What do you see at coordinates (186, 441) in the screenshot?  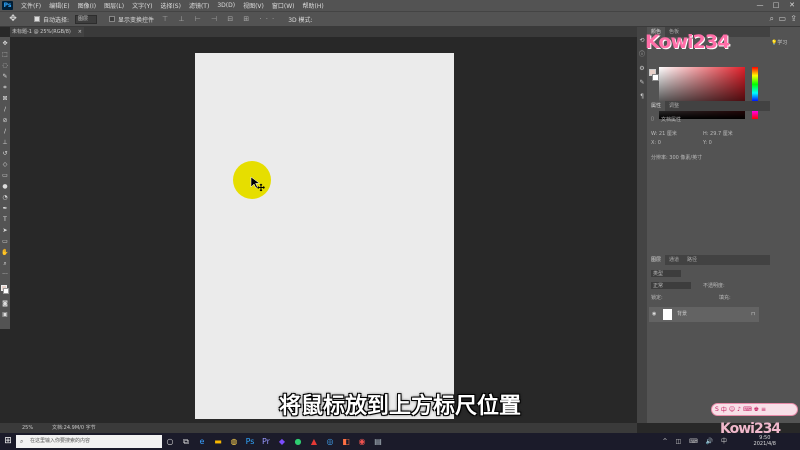 I see `task-view-icon: ⧉` at bounding box center [186, 441].